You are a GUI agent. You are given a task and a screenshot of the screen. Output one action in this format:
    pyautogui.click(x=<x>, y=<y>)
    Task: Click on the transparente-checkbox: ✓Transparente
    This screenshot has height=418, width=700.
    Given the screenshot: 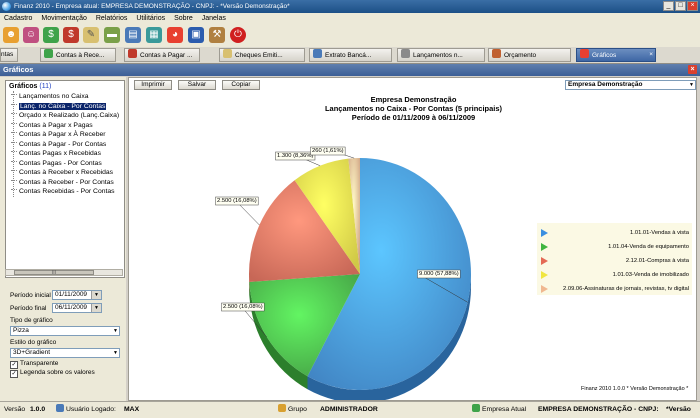 What is the action you would take?
    pyautogui.click(x=34, y=364)
    